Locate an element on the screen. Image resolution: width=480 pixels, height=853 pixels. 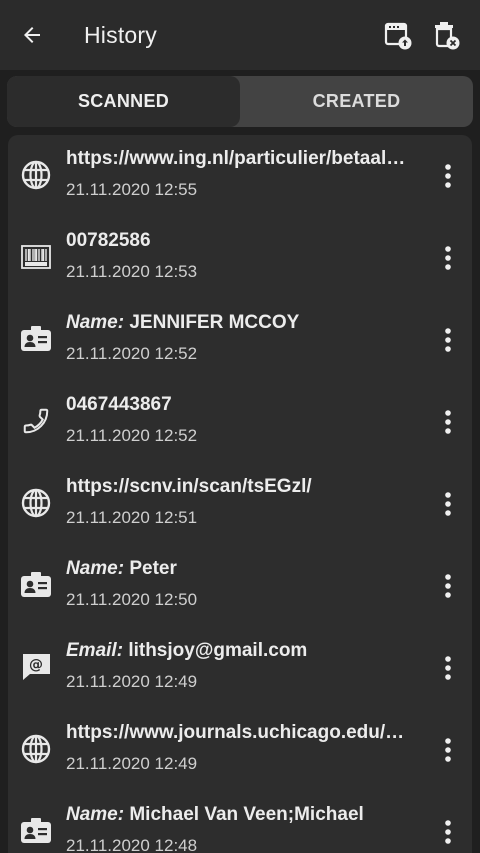
delete-history-icon is located at coordinates (447, 36).